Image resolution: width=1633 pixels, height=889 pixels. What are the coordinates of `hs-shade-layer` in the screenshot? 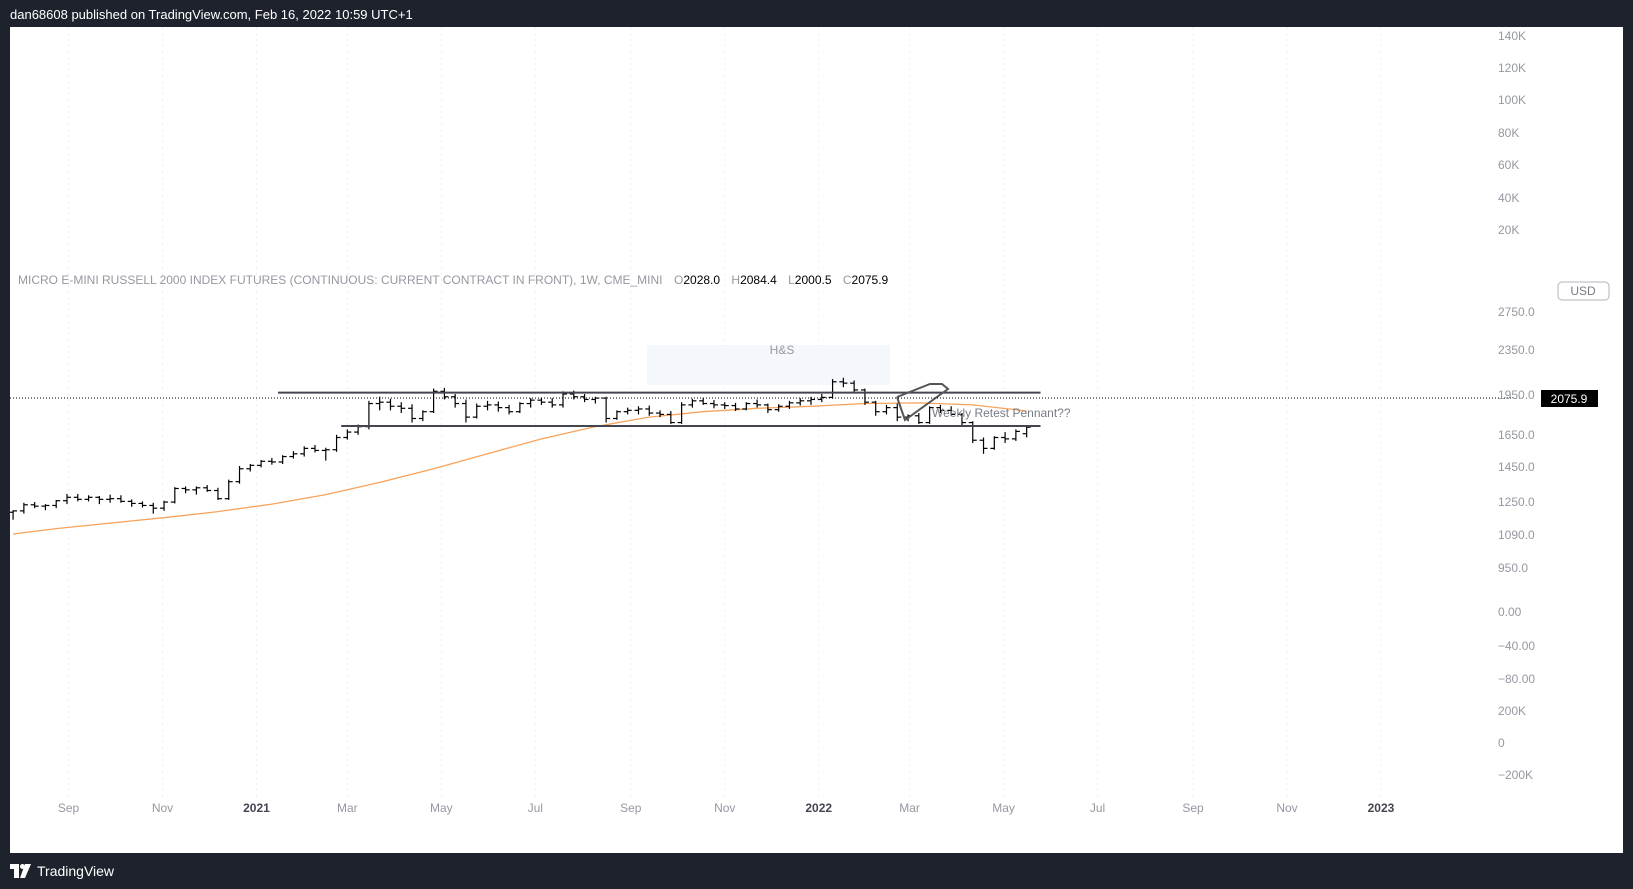 It's located at (768, 365).